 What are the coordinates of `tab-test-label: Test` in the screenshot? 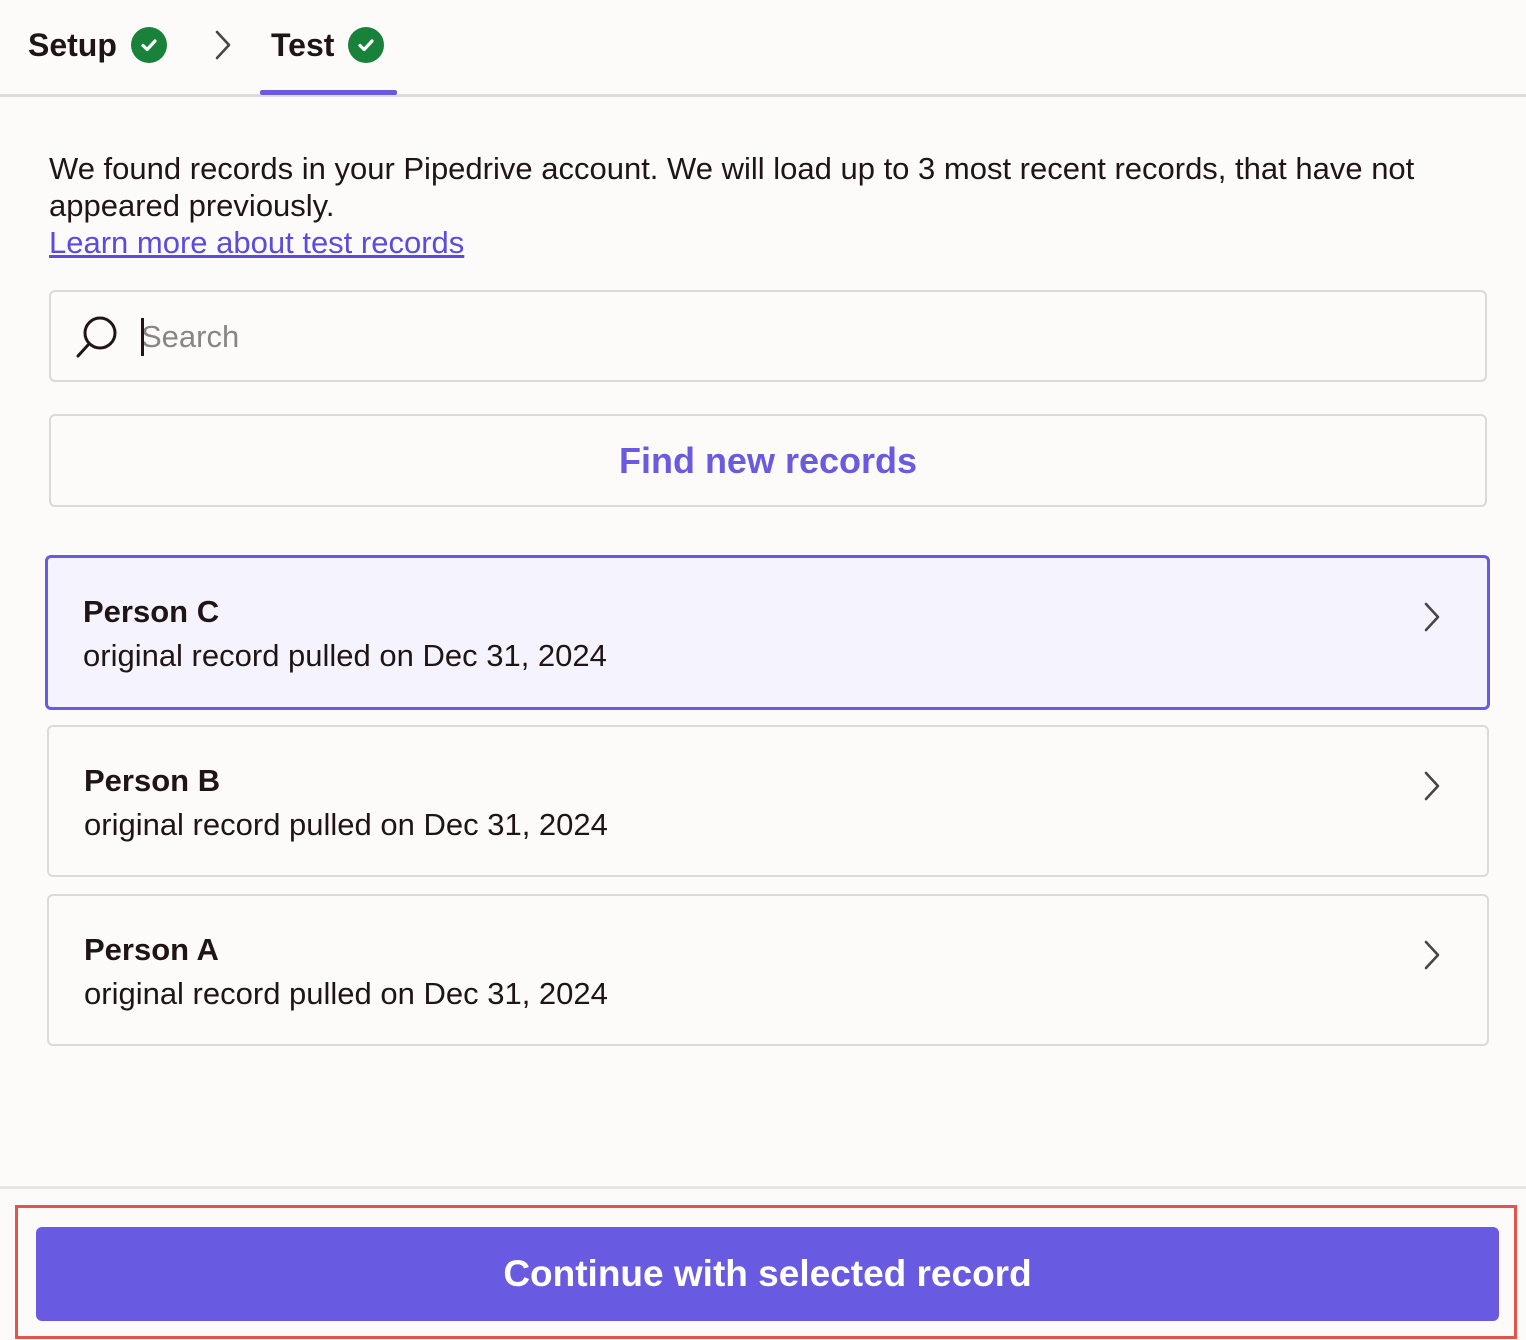 It's located at (303, 44).